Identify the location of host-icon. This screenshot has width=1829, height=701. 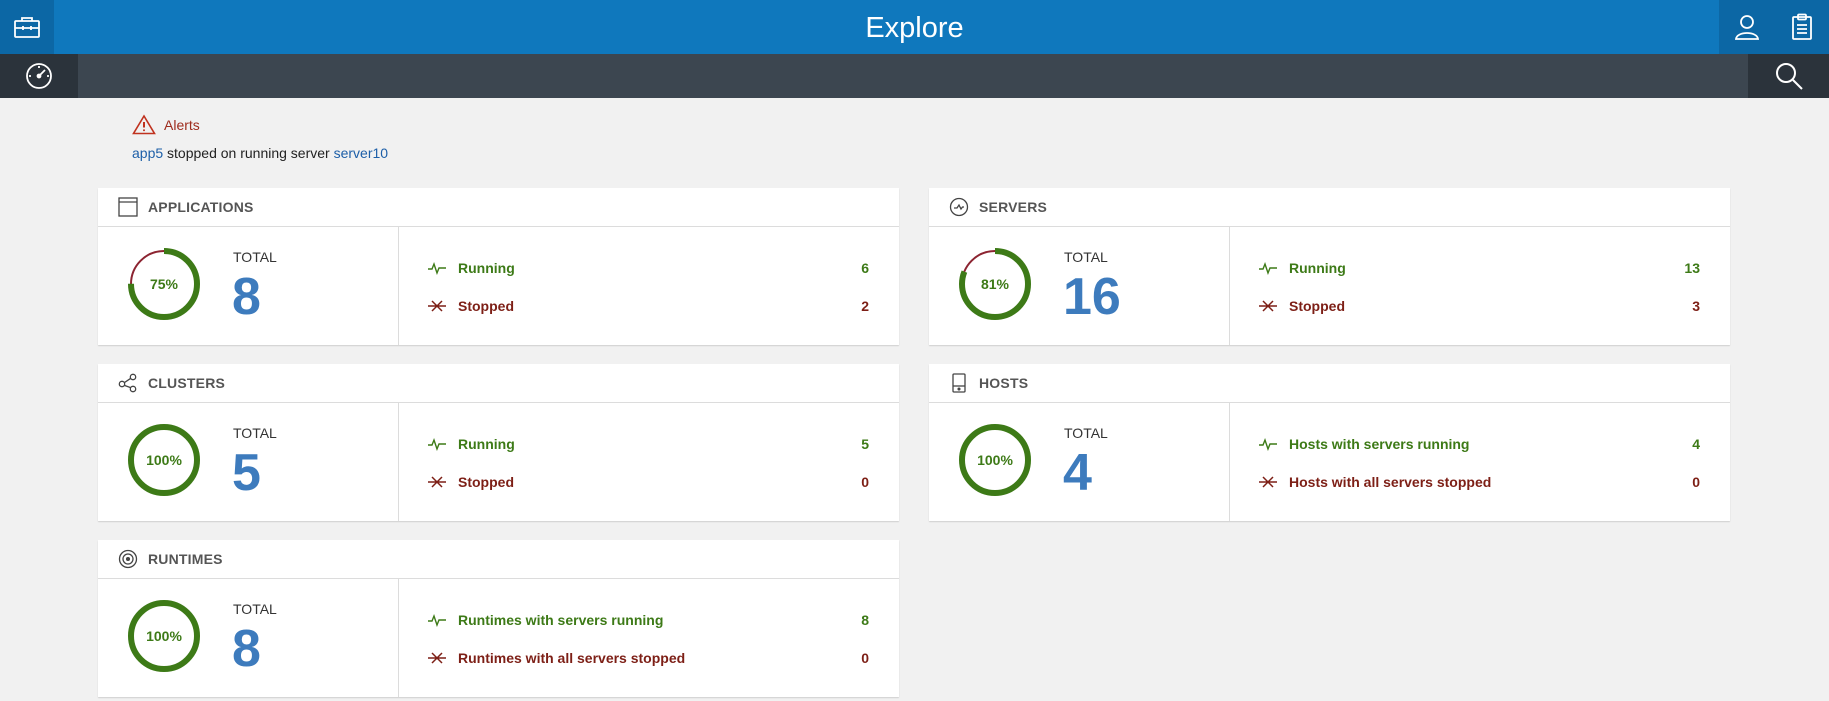
(959, 383).